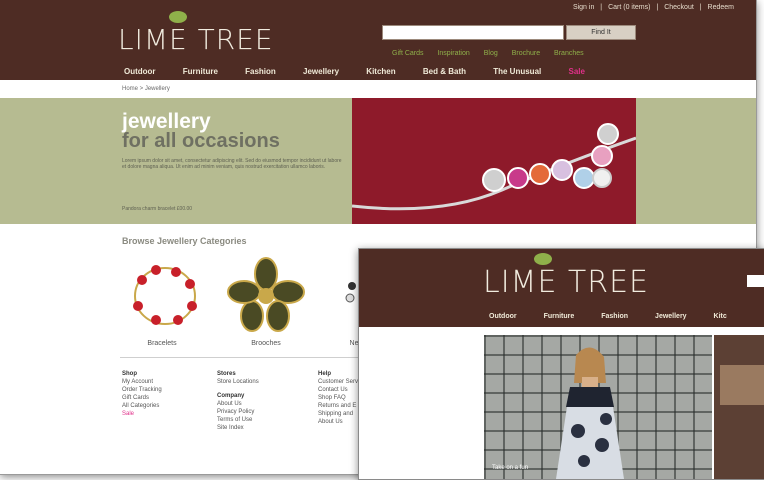  Describe the element at coordinates (338, 406) in the screenshot. I see `footer-link: Returns and E` at that location.